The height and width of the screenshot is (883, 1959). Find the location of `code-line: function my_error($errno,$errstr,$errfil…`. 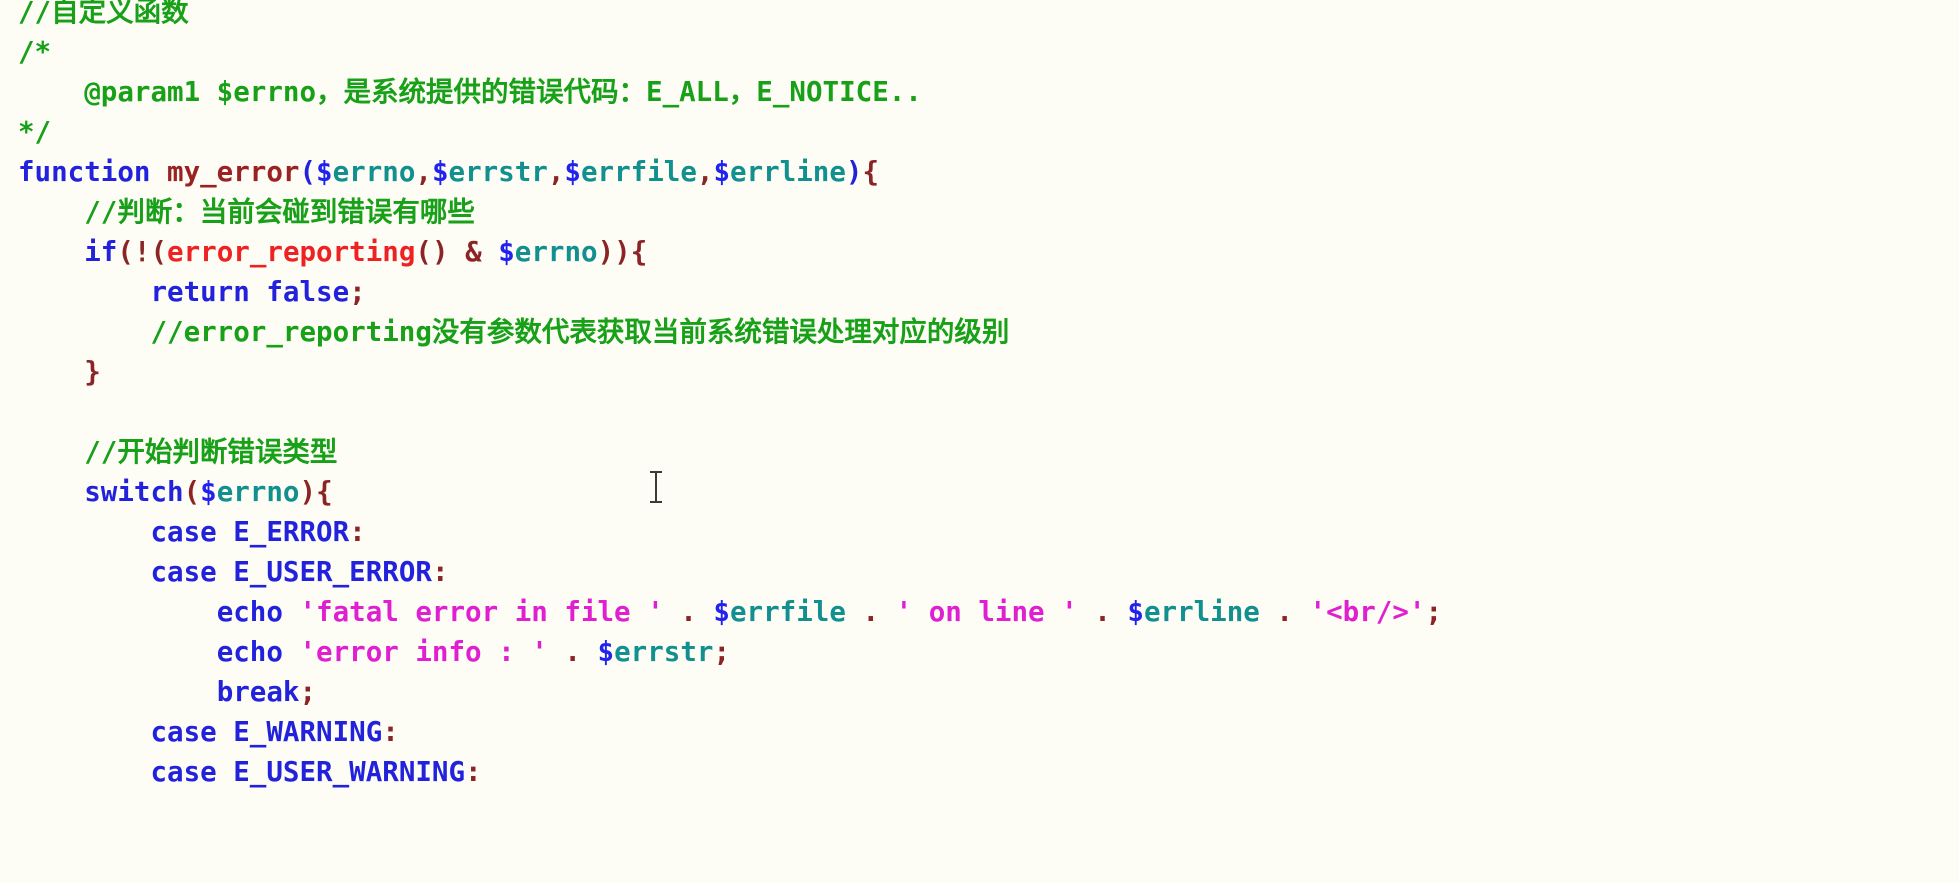

code-line: function my_error($errno,$errstr,$errfil… is located at coordinates (979, 172).